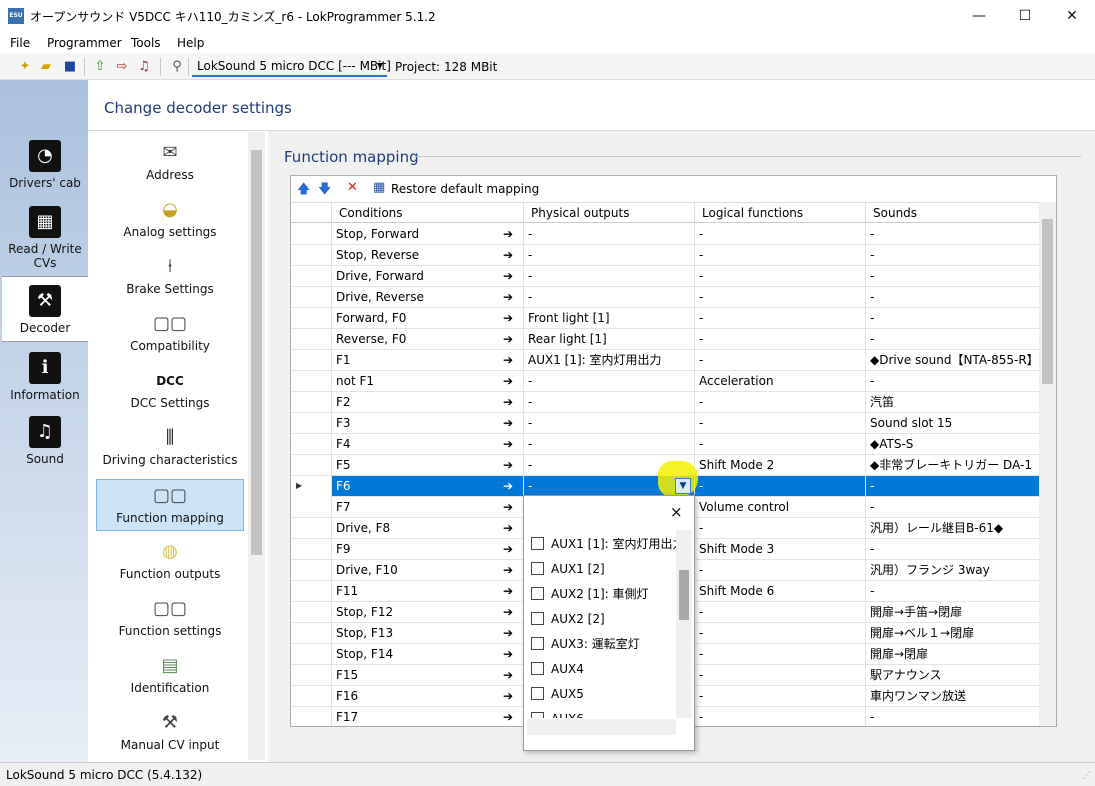  Describe the element at coordinates (779, 591) in the screenshot. I see `cell-logical-functions: Shift Mode 6` at that location.